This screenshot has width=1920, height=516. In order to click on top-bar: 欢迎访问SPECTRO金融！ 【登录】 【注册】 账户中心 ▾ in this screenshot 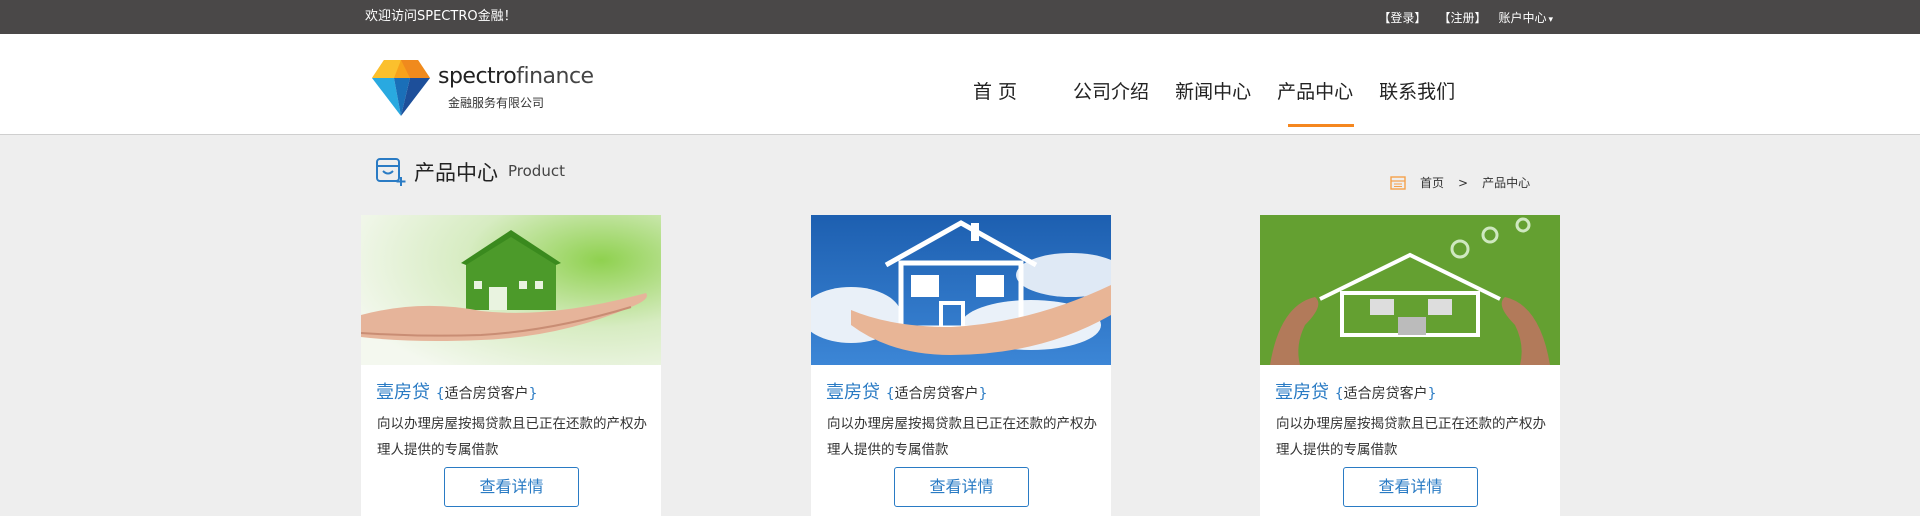, I will do `click(960, 17)`.